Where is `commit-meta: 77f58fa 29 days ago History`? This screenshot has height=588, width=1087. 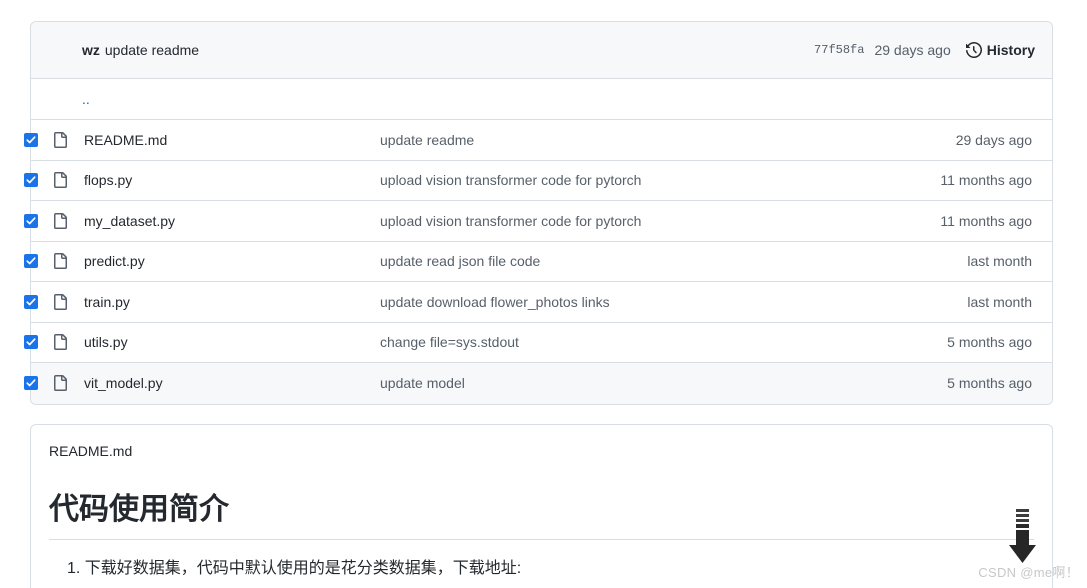 commit-meta: 77f58fa 29 days ago History is located at coordinates (924, 50).